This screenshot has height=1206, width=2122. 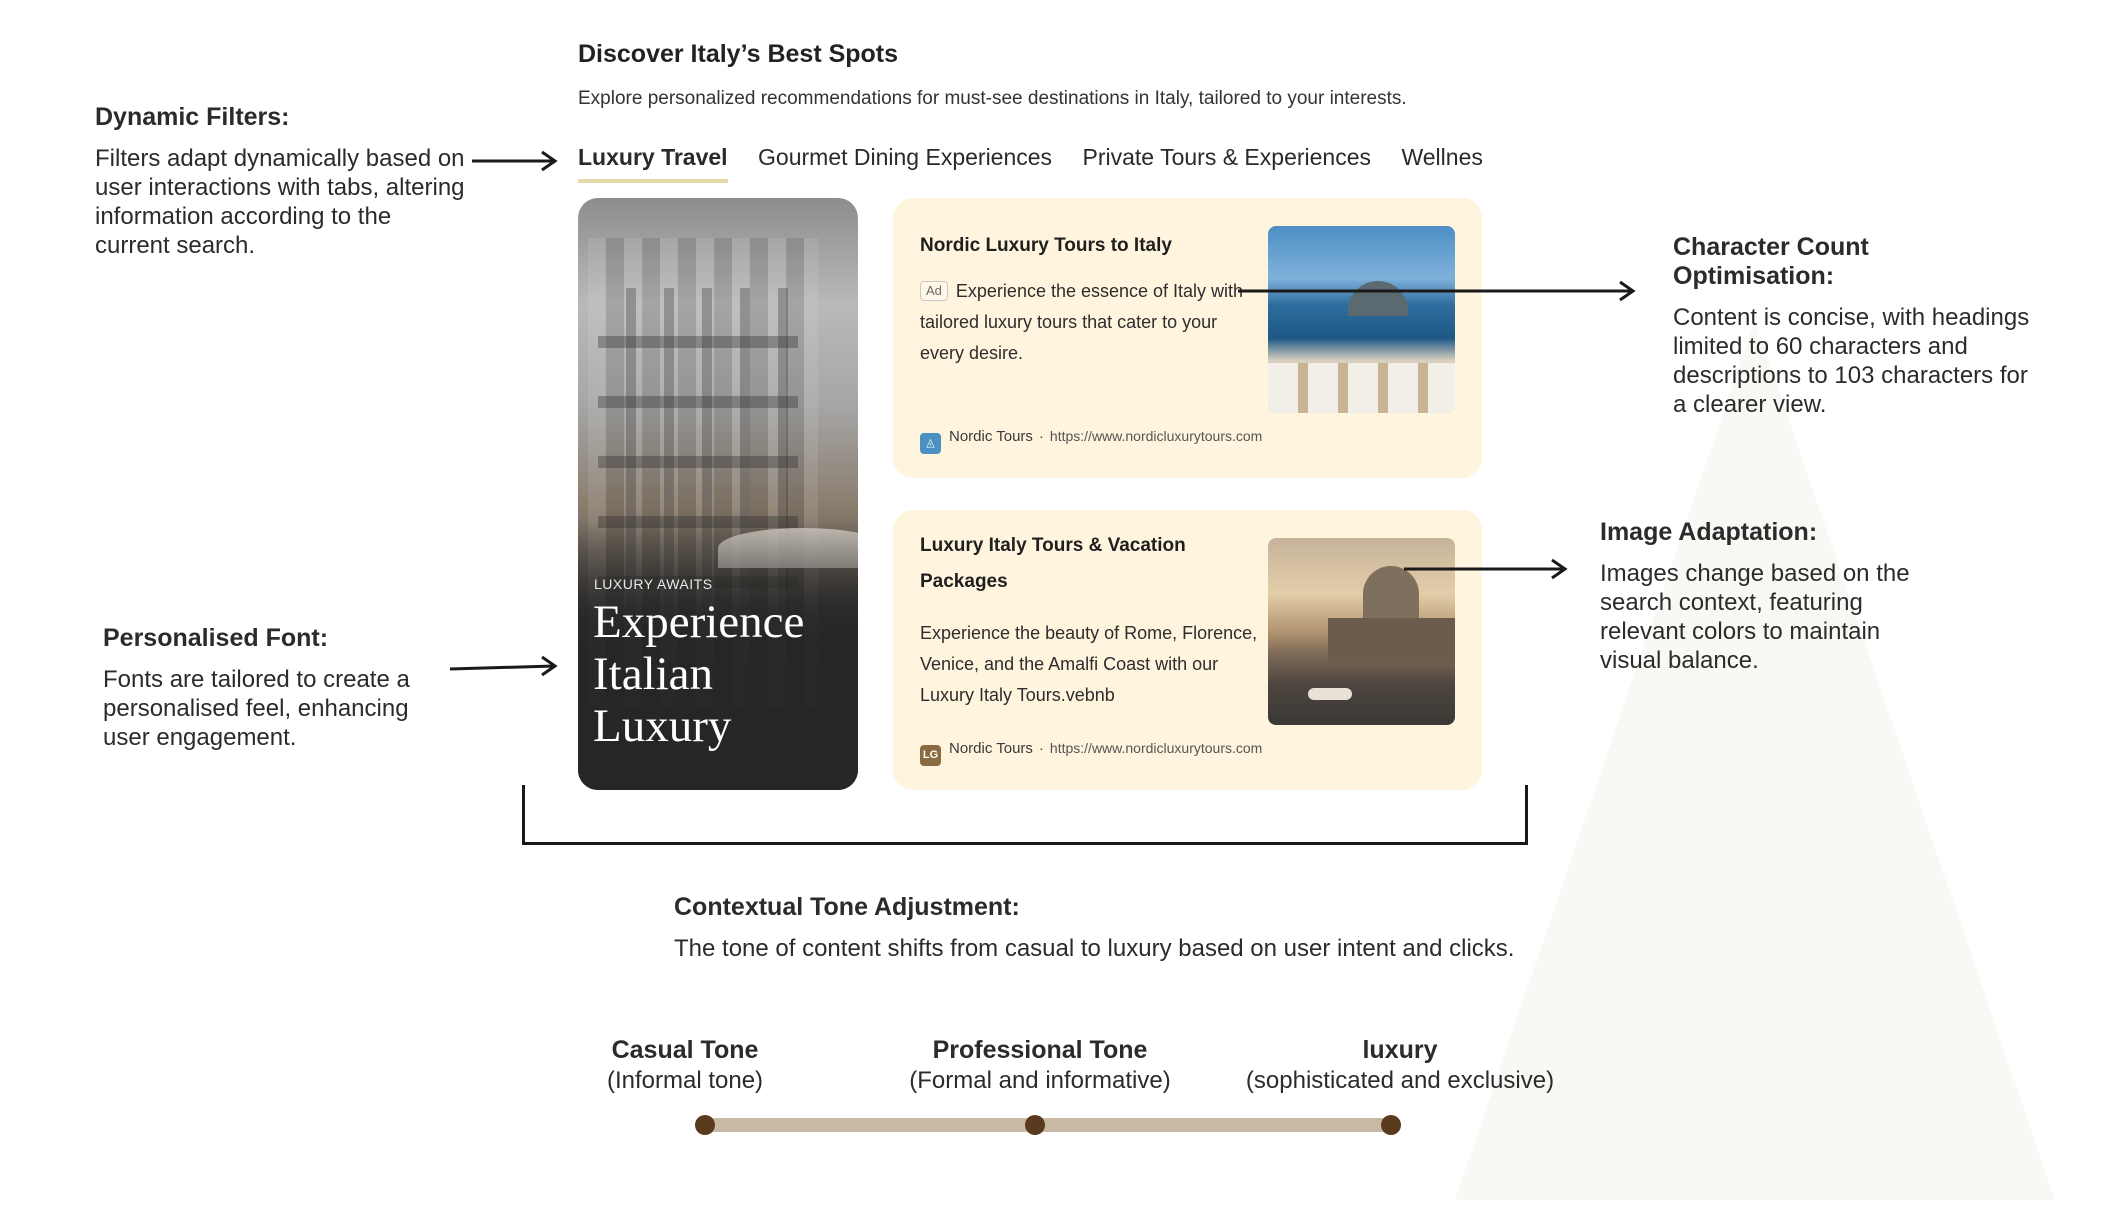 I want to click on card-title: Nordic Luxury Tours to Italy, so click(x=1085, y=246).